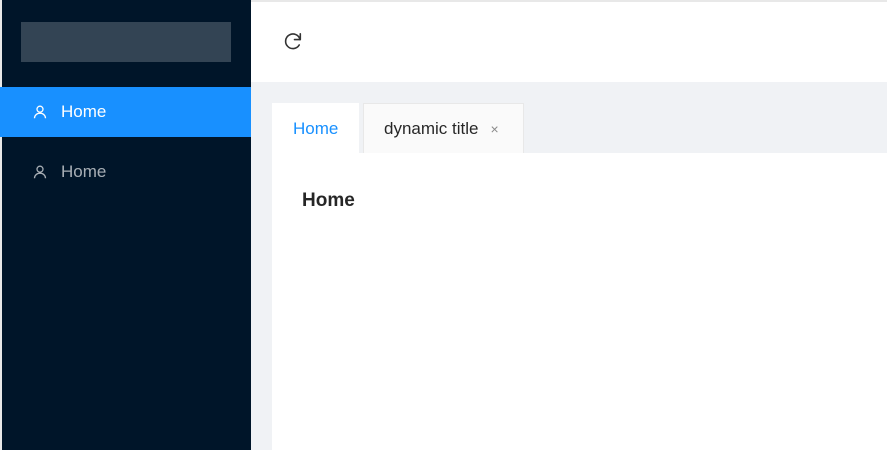 The image size is (887, 450). What do you see at coordinates (579, 128) in the screenshot?
I see `tabs-bar: Home dynamic title ×` at bounding box center [579, 128].